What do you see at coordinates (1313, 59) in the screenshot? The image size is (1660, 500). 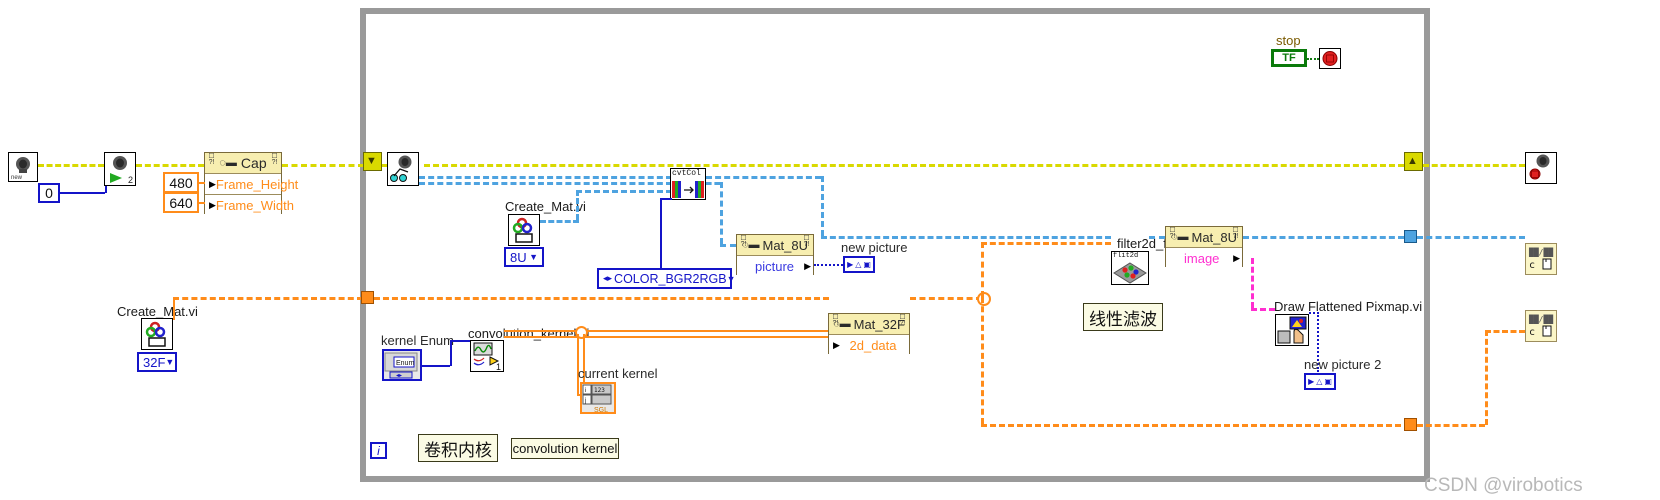 I see `wire-stop-to-condition` at bounding box center [1313, 59].